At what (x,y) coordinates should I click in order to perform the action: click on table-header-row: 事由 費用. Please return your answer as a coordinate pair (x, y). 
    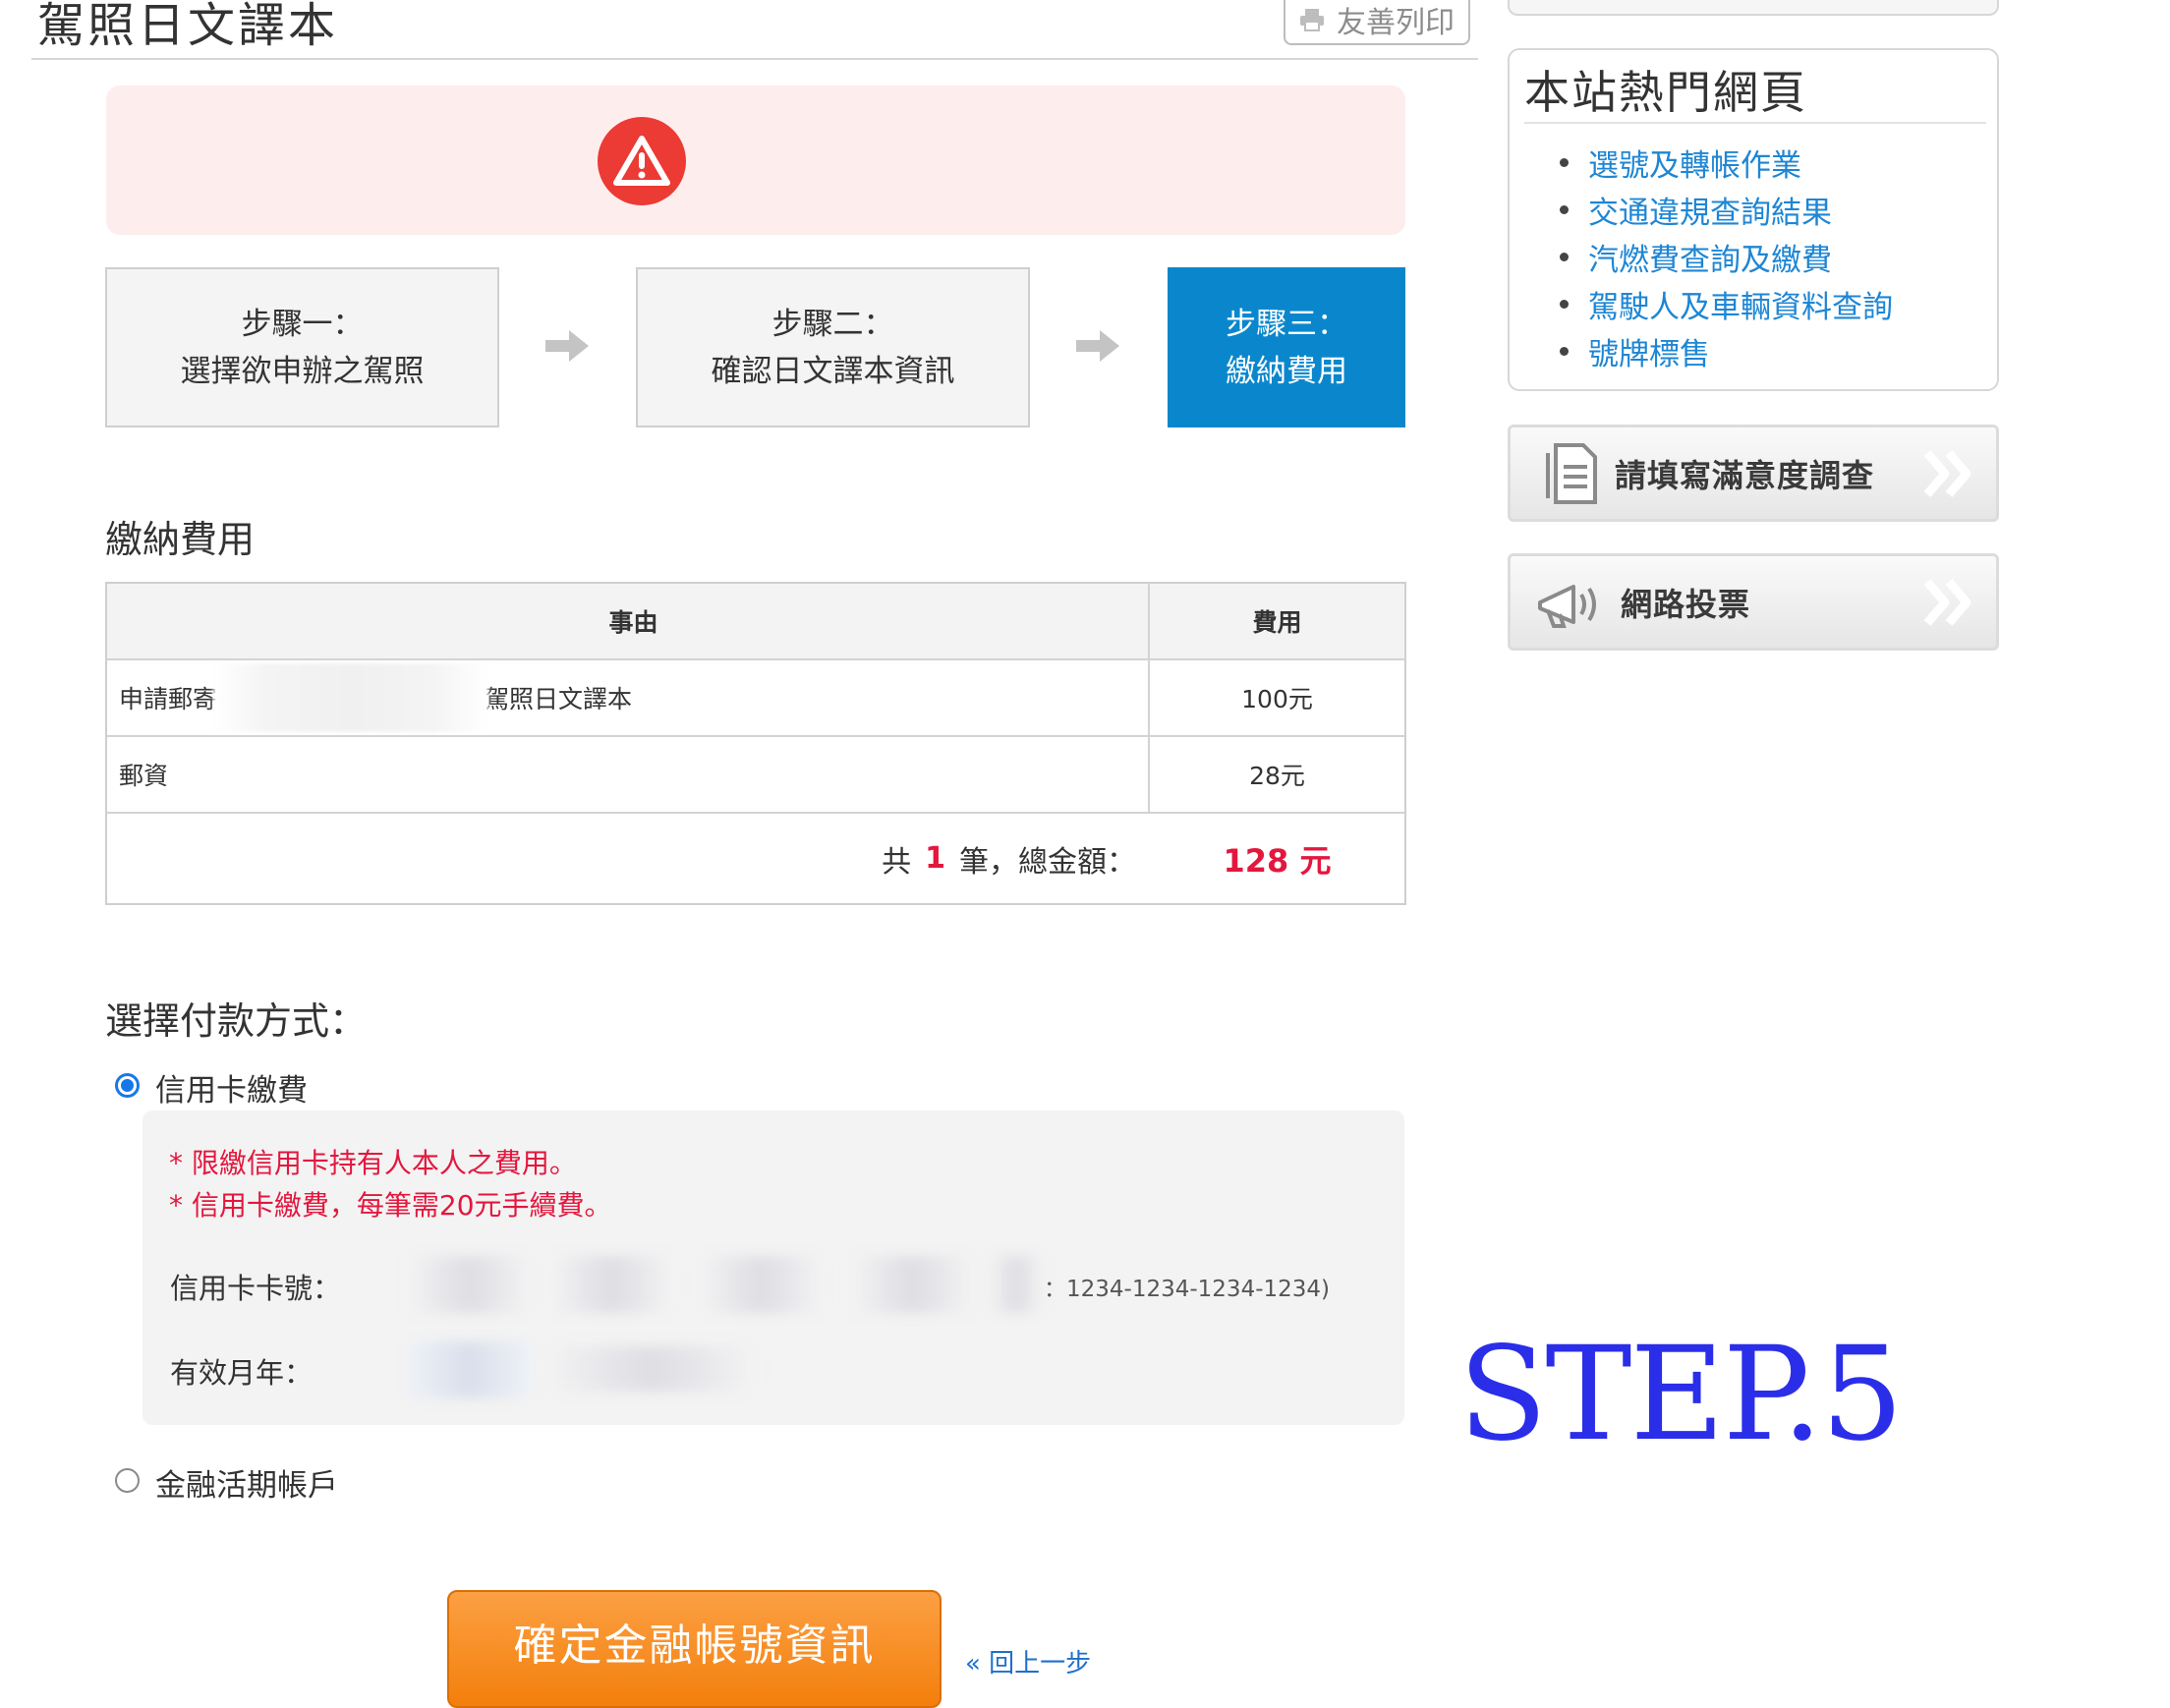
    Looking at the image, I should click on (755, 622).